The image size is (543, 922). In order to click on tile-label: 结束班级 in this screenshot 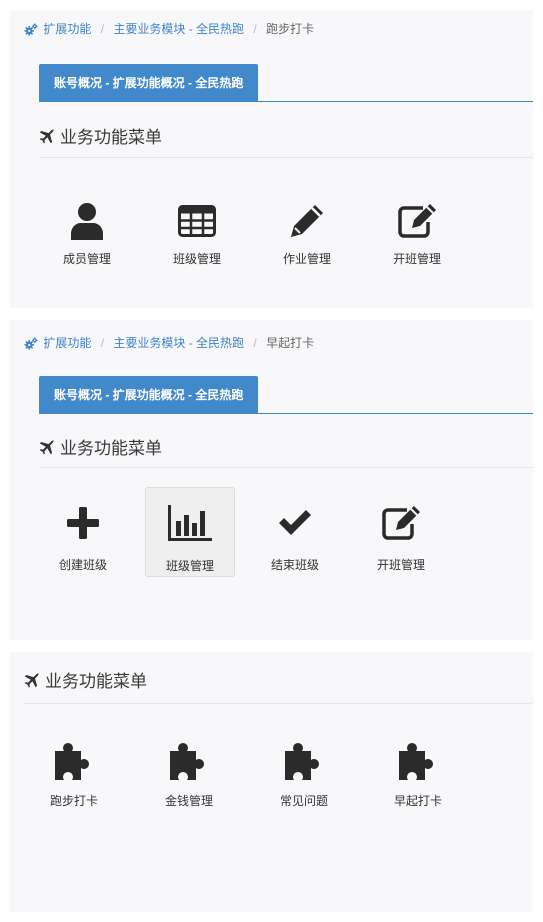, I will do `click(294, 565)`.